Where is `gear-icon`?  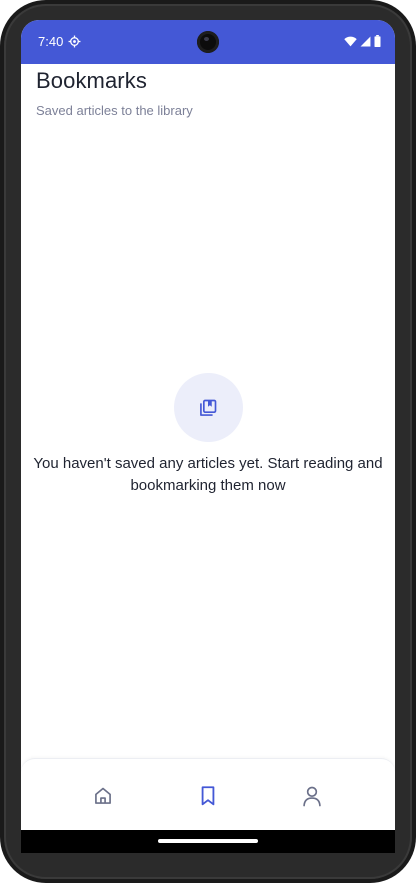
gear-icon is located at coordinates (74, 41).